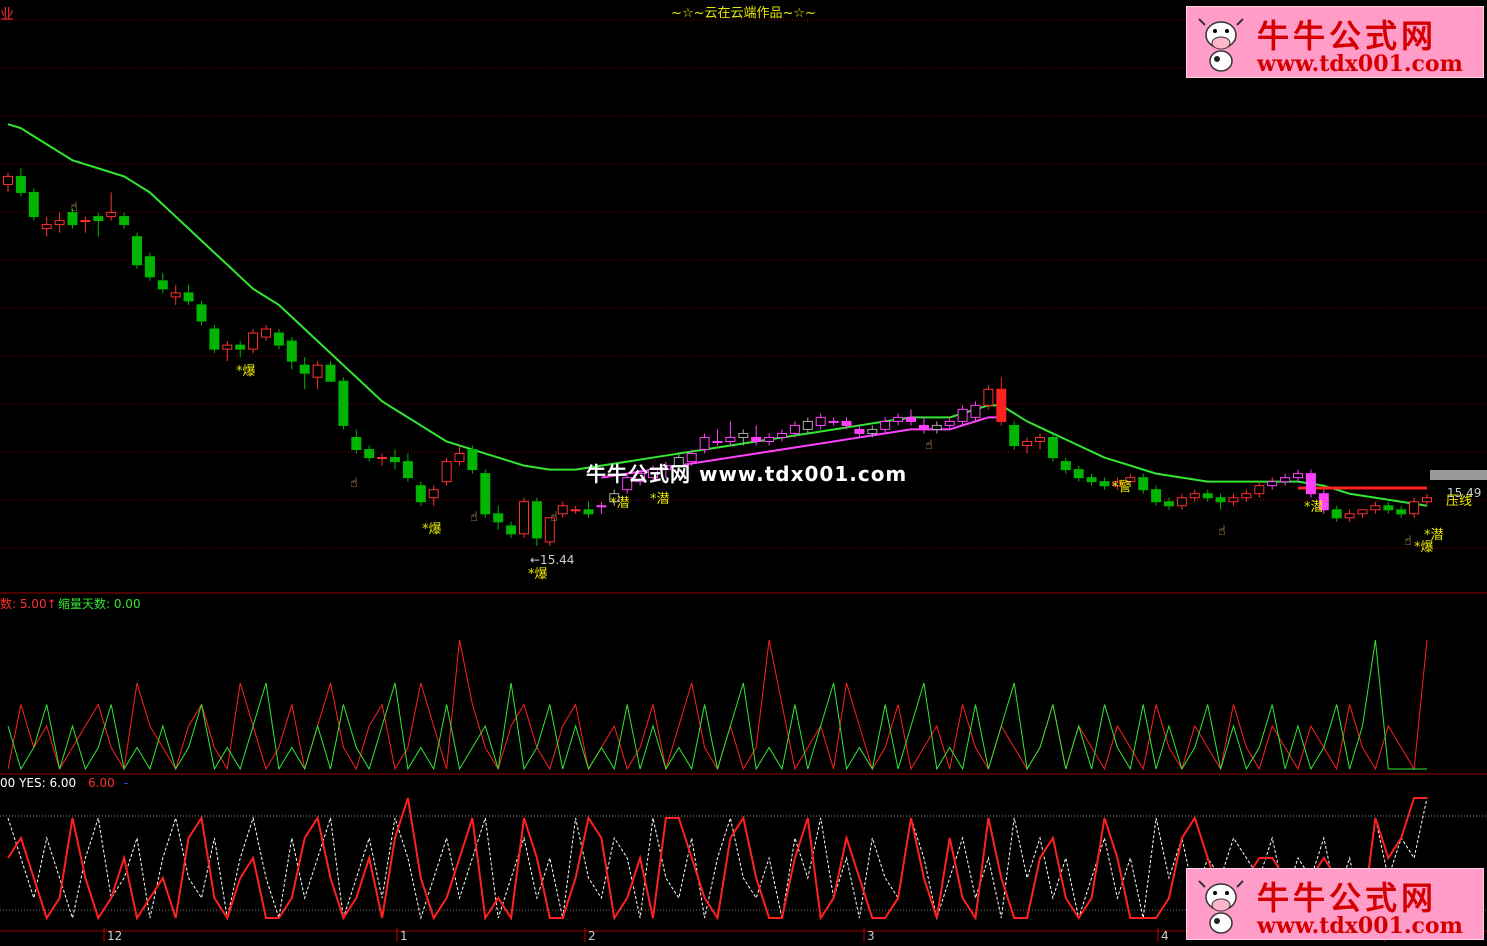  What do you see at coordinates (1360, 64) in the screenshot?
I see `logo-url: www.tdx001.com` at bounding box center [1360, 64].